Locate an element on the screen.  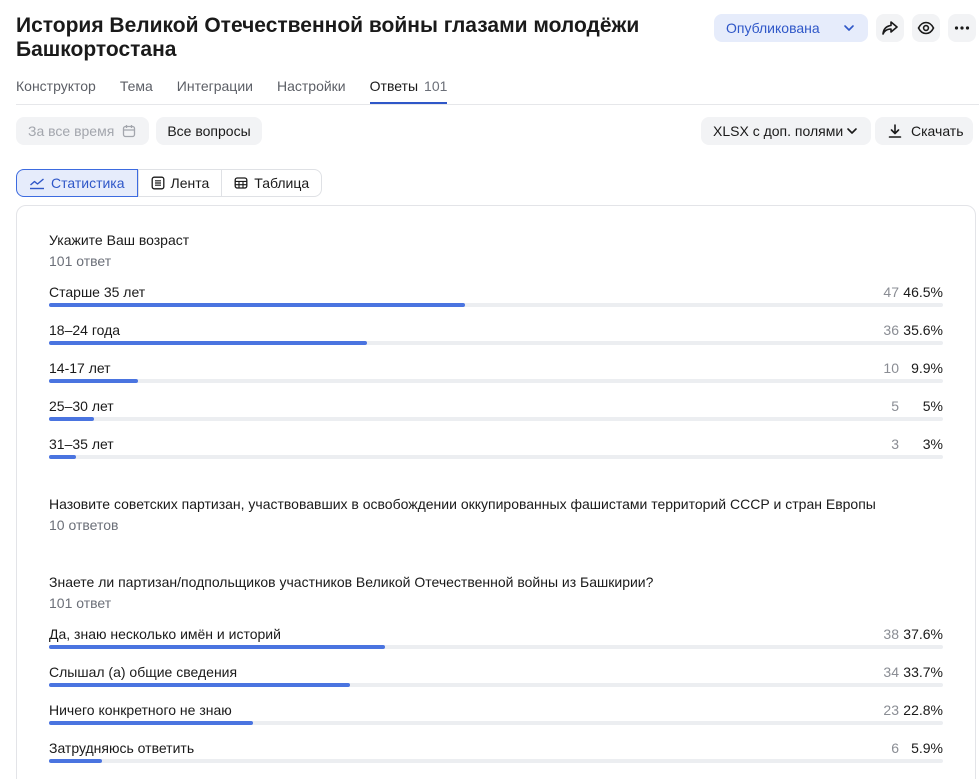
questions-filter-label: Все вопросы is located at coordinates (209, 131).